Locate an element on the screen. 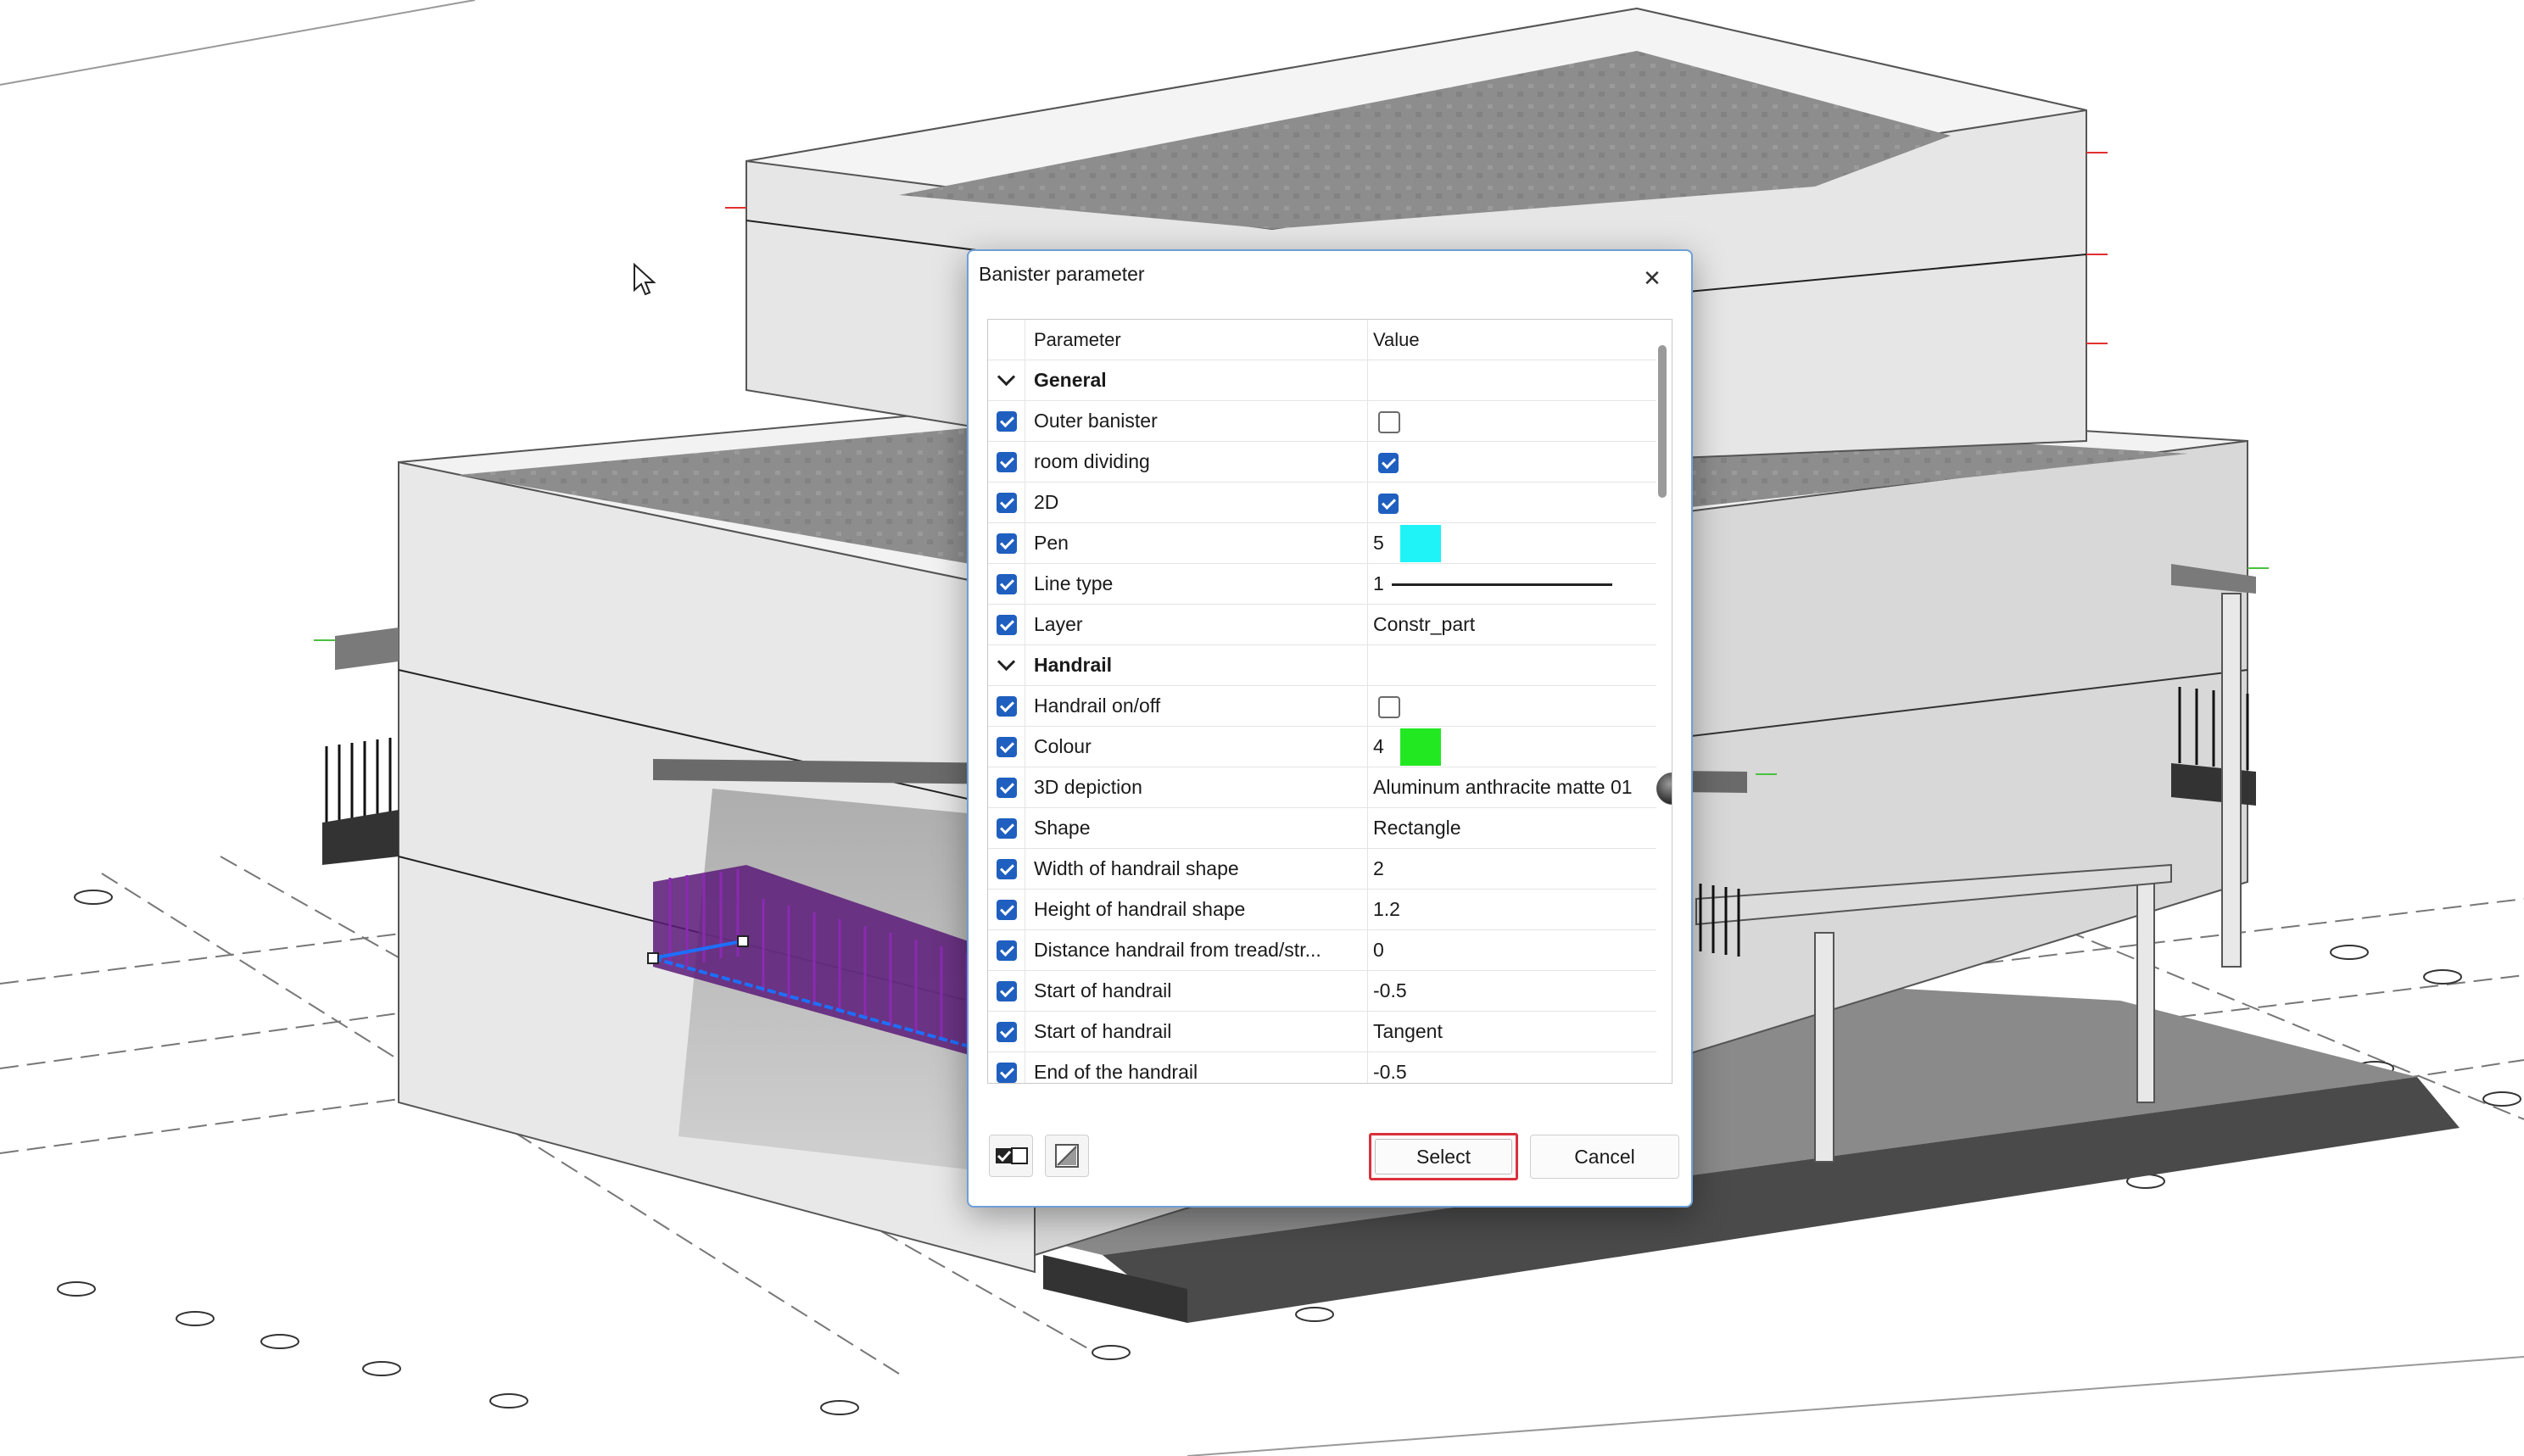 The width and height of the screenshot is (2524, 1456). param-row-handrail-on-off: Handrail on/off is located at coordinates (1322, 706).